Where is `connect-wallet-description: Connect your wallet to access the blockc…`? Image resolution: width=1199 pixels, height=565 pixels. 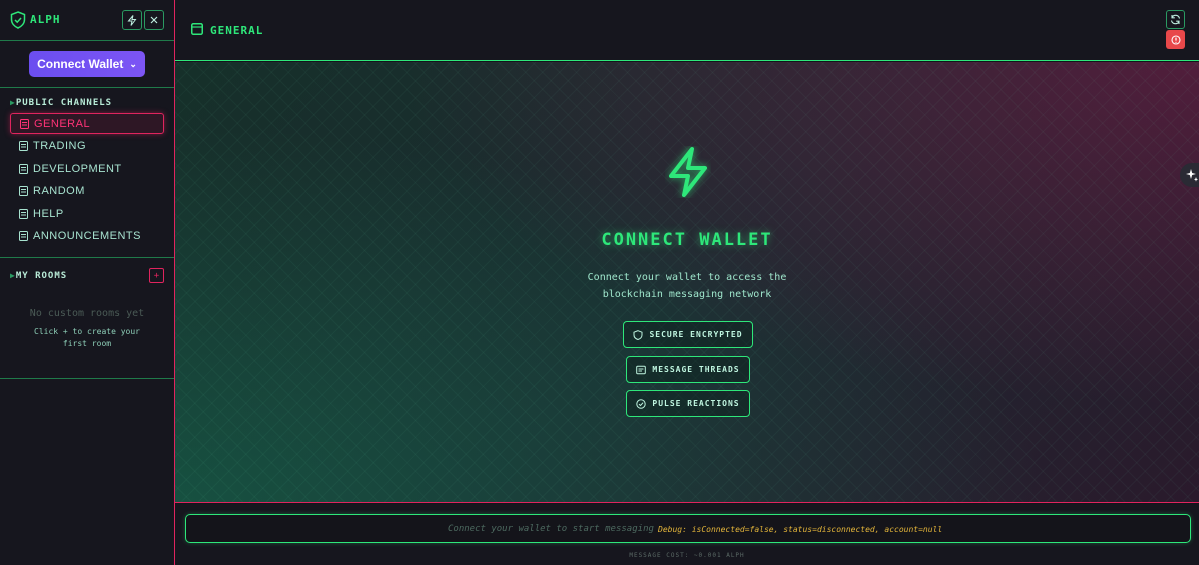
connect-wallet-description: Connect your wallet to access the blockc… is located at coordinates (687, 286).